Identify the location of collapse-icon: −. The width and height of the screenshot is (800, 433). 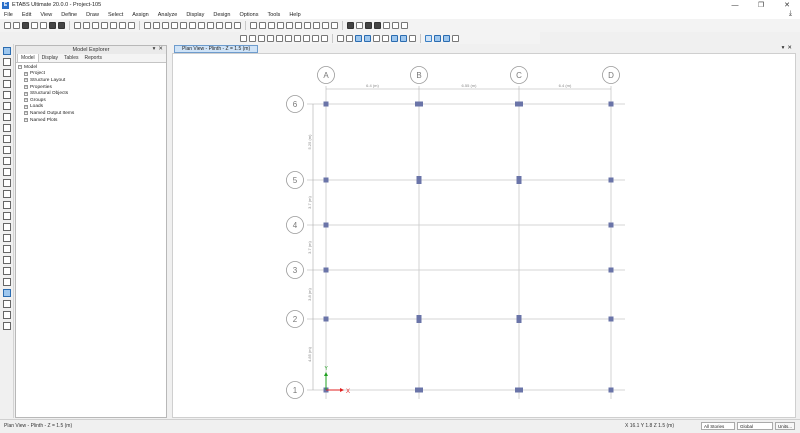
(20, 67).